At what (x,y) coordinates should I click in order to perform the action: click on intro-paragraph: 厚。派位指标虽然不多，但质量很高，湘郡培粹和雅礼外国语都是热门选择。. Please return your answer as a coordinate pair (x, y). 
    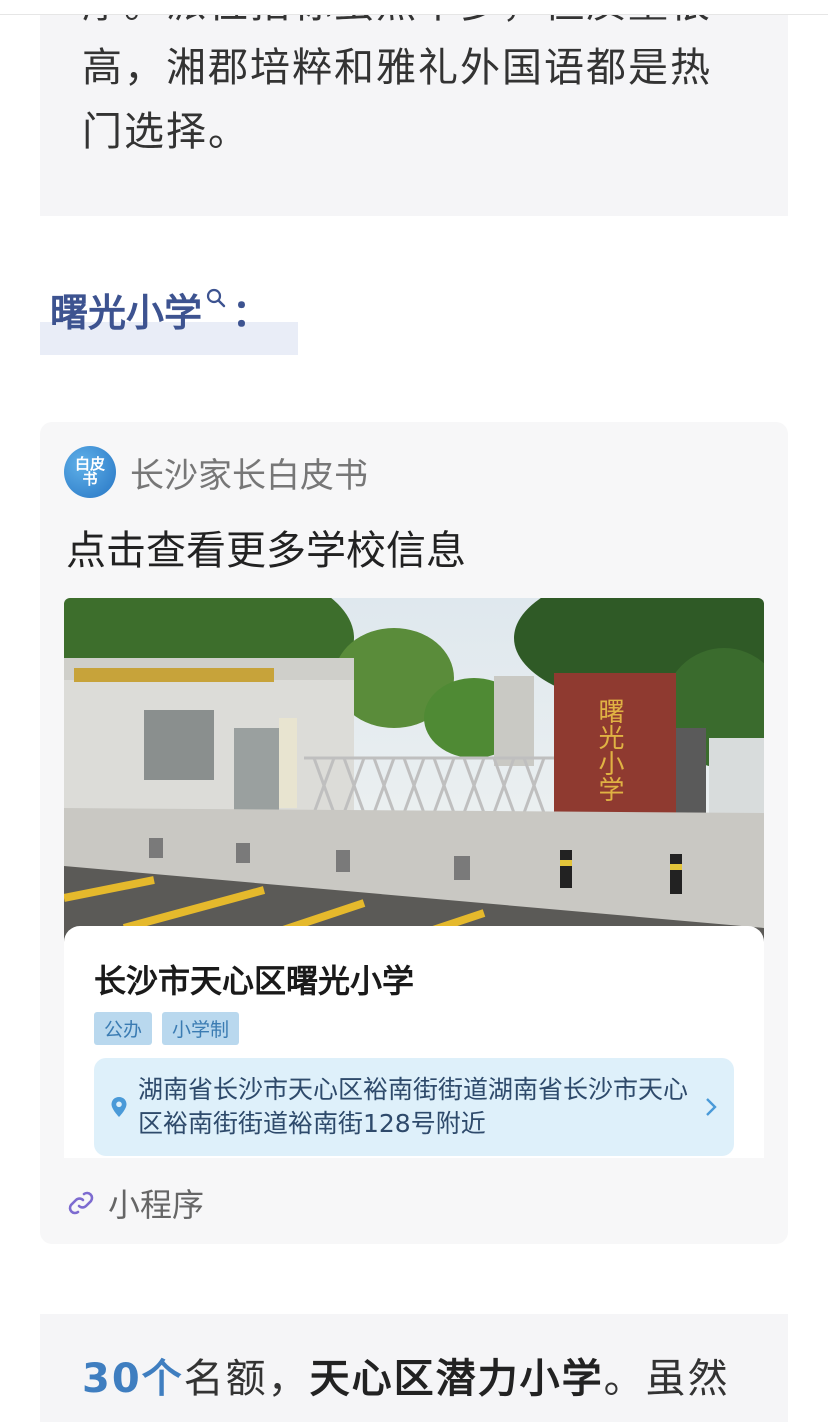
    Looking at the image, I should click on (397, 77).